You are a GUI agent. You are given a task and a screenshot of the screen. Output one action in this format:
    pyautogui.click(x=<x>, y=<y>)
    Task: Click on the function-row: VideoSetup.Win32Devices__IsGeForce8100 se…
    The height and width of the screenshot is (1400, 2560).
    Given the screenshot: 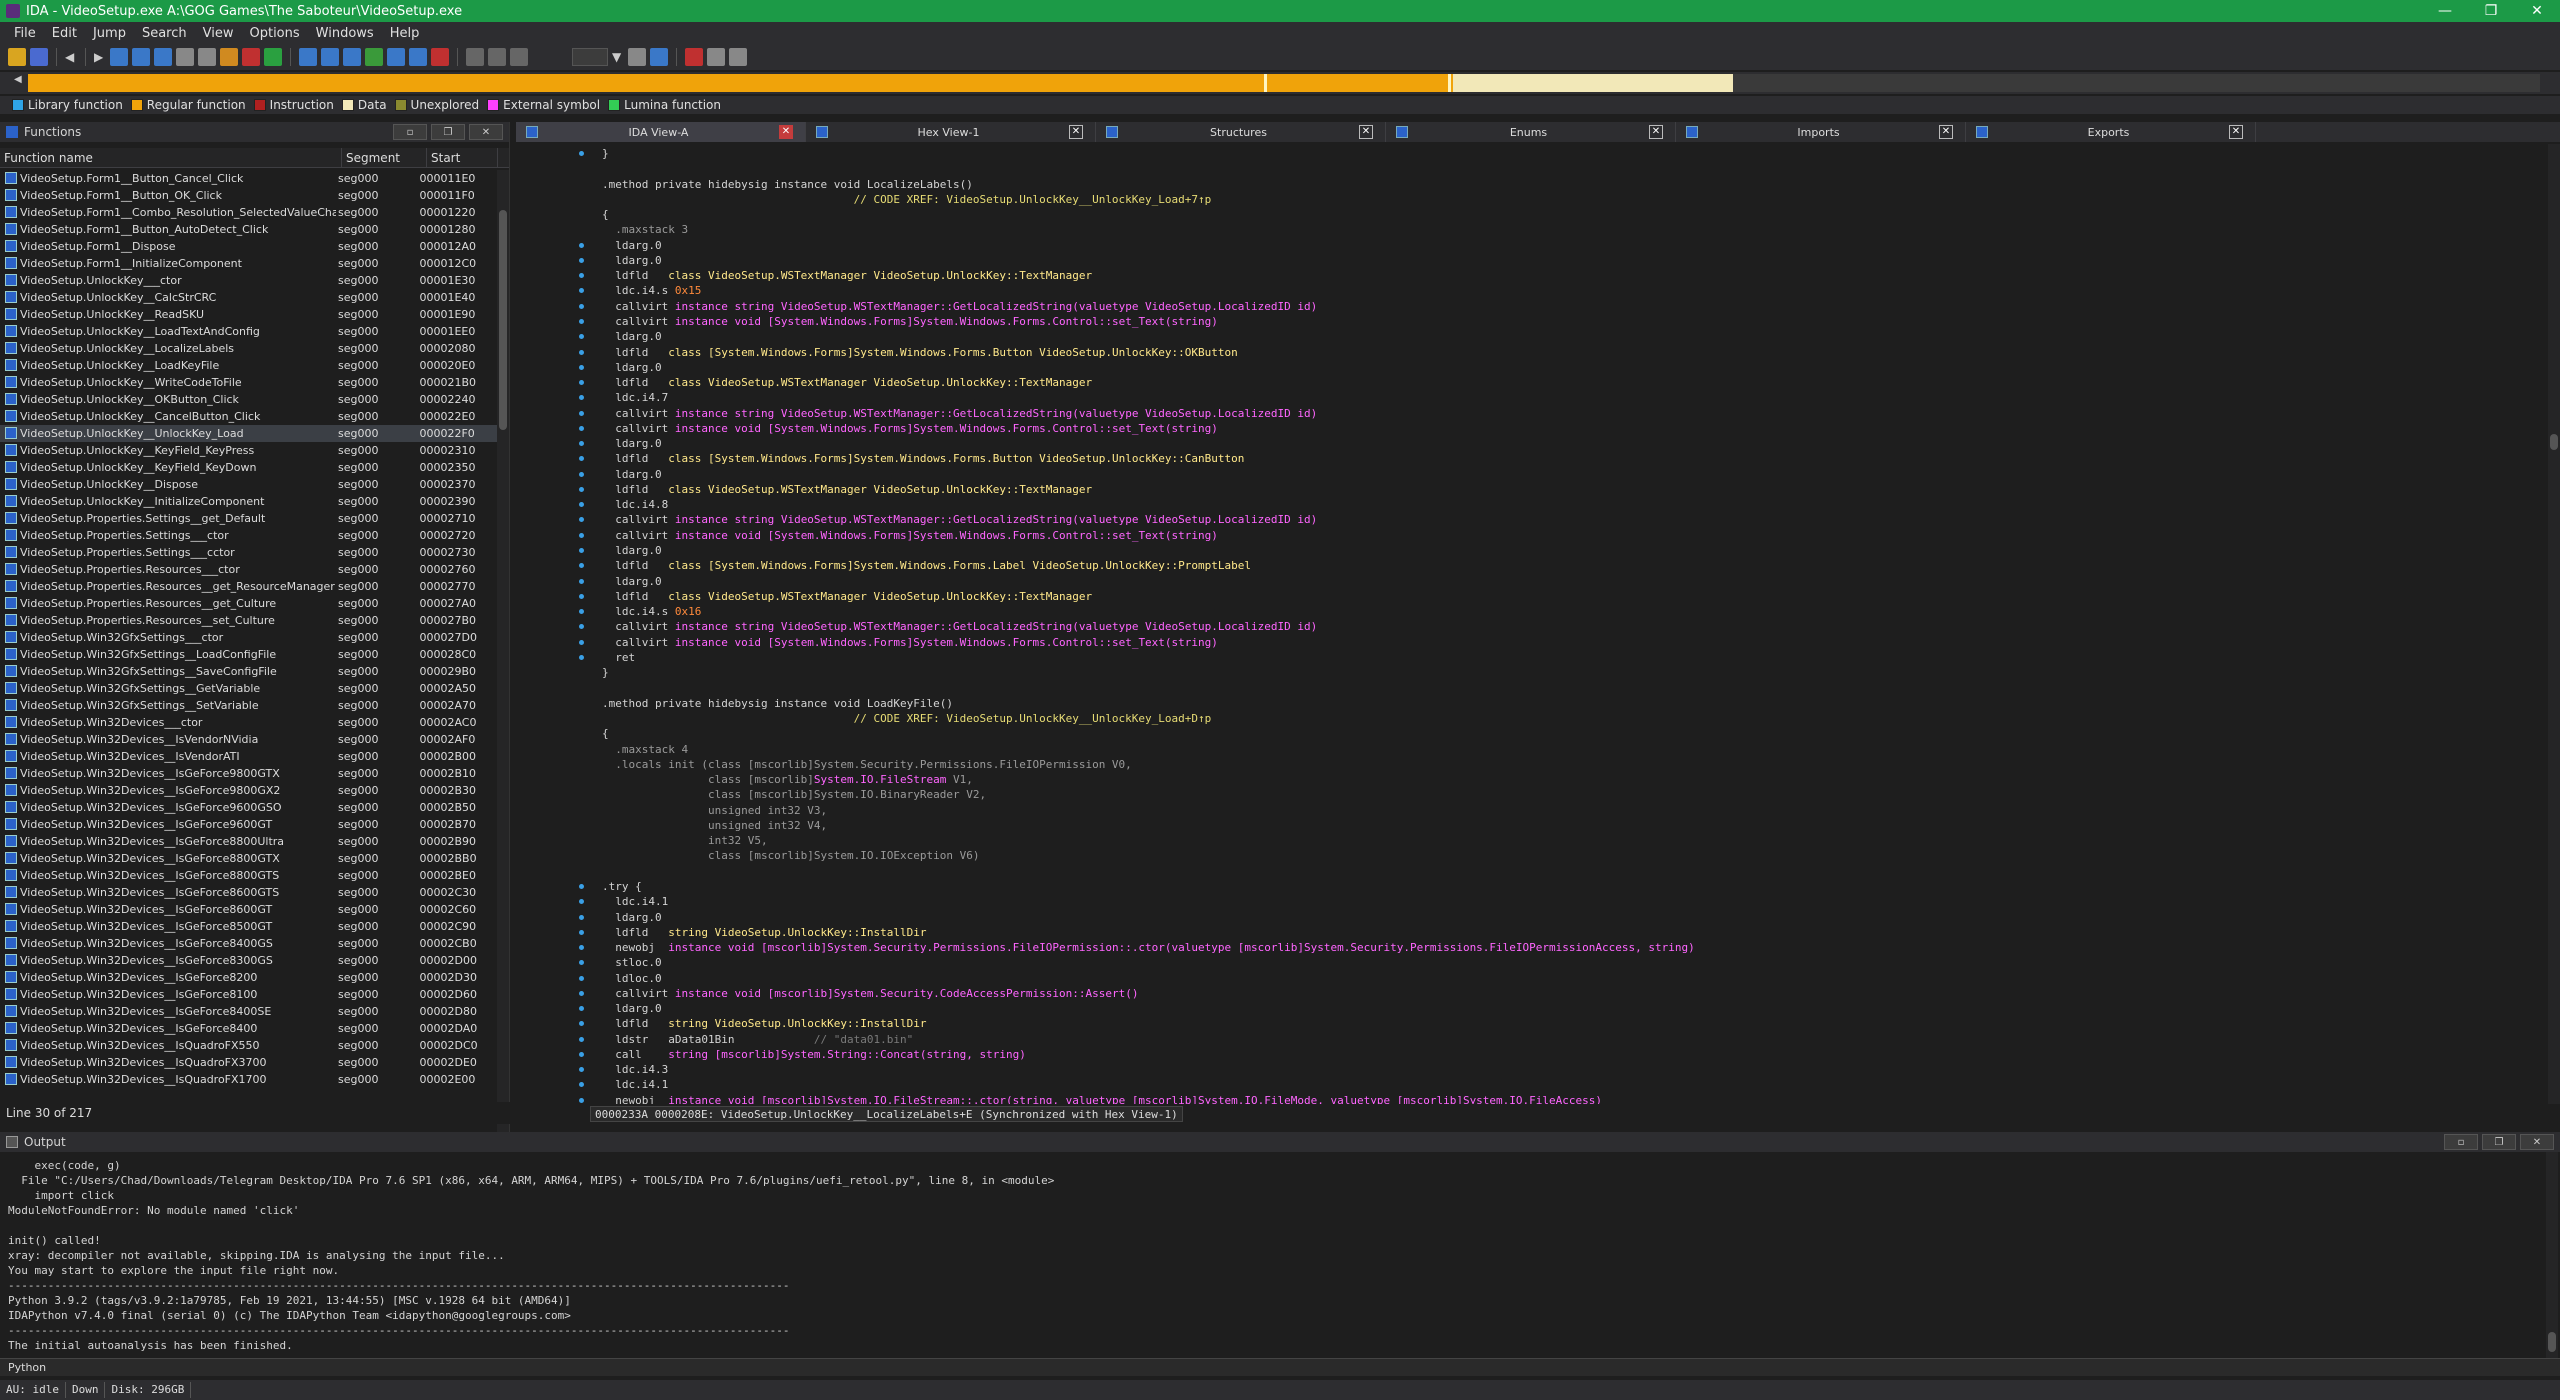 What is the action you would take?
    pyautogui.click(x=249, y=994)
    